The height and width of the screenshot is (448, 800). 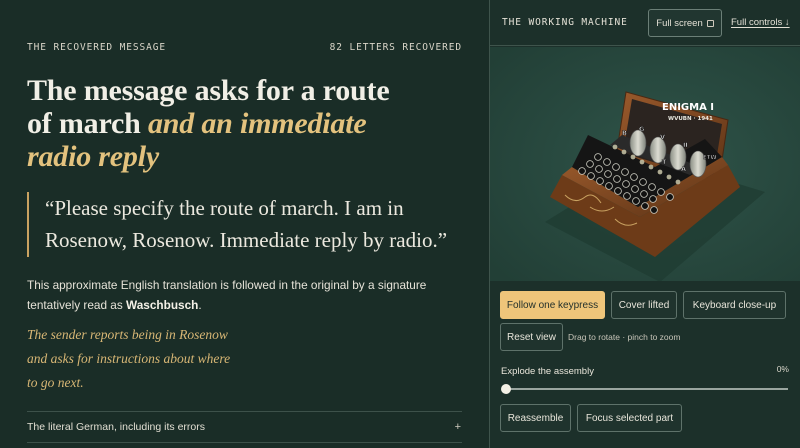 What do you see at coordinates (531, 337) in the screenshot?
I see `reset-view-button: Reset view` at bounding box center [531, 337].